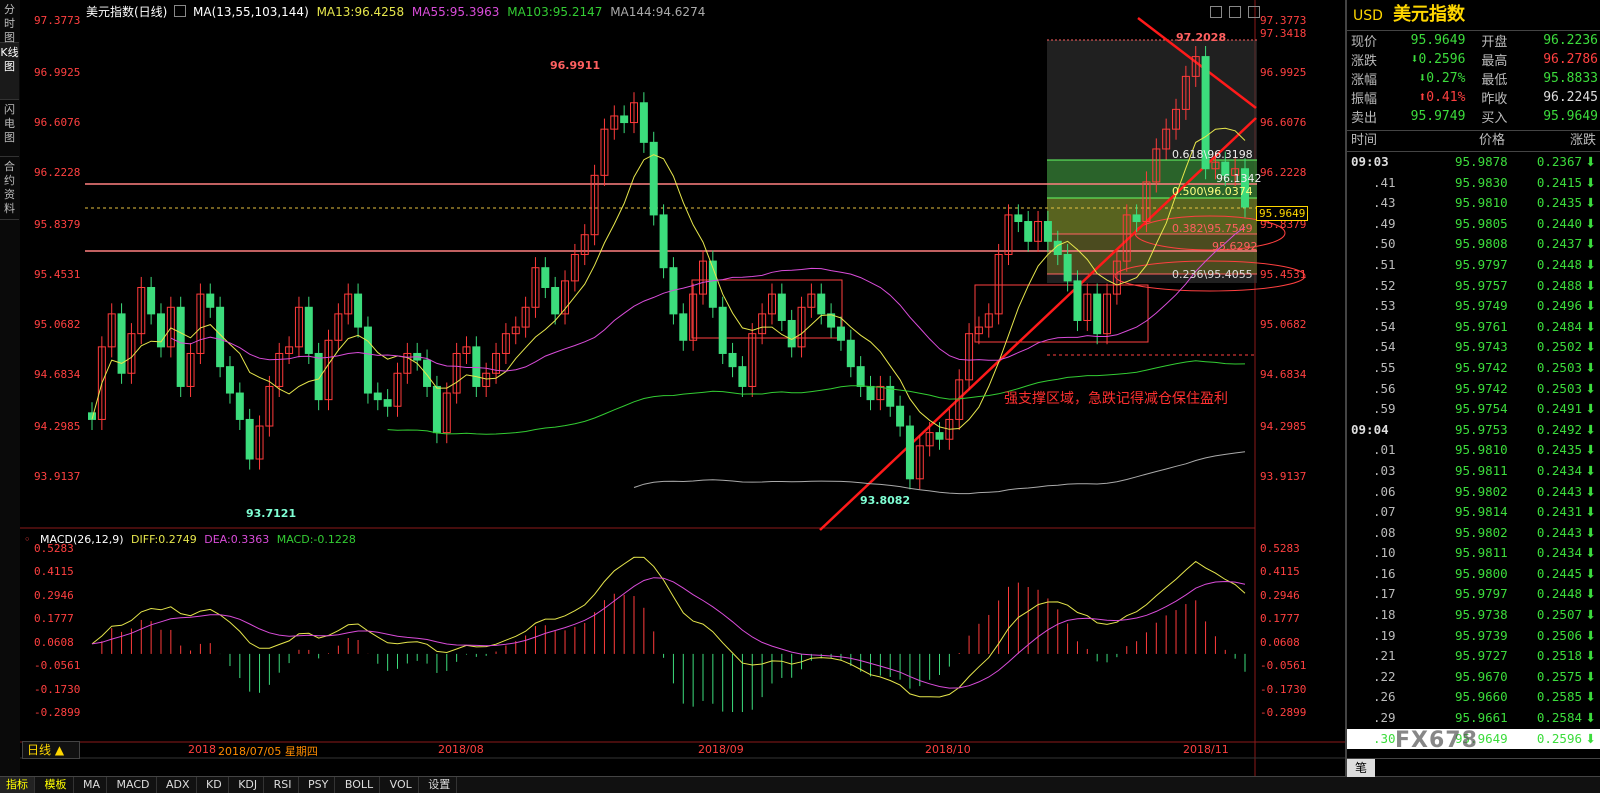 This screenshot has width=1600, height=793. What do you see at coordinates (1216, 12) in the screenshot?
I see `up-arrow-icon` at bounding box center [1216, 12].